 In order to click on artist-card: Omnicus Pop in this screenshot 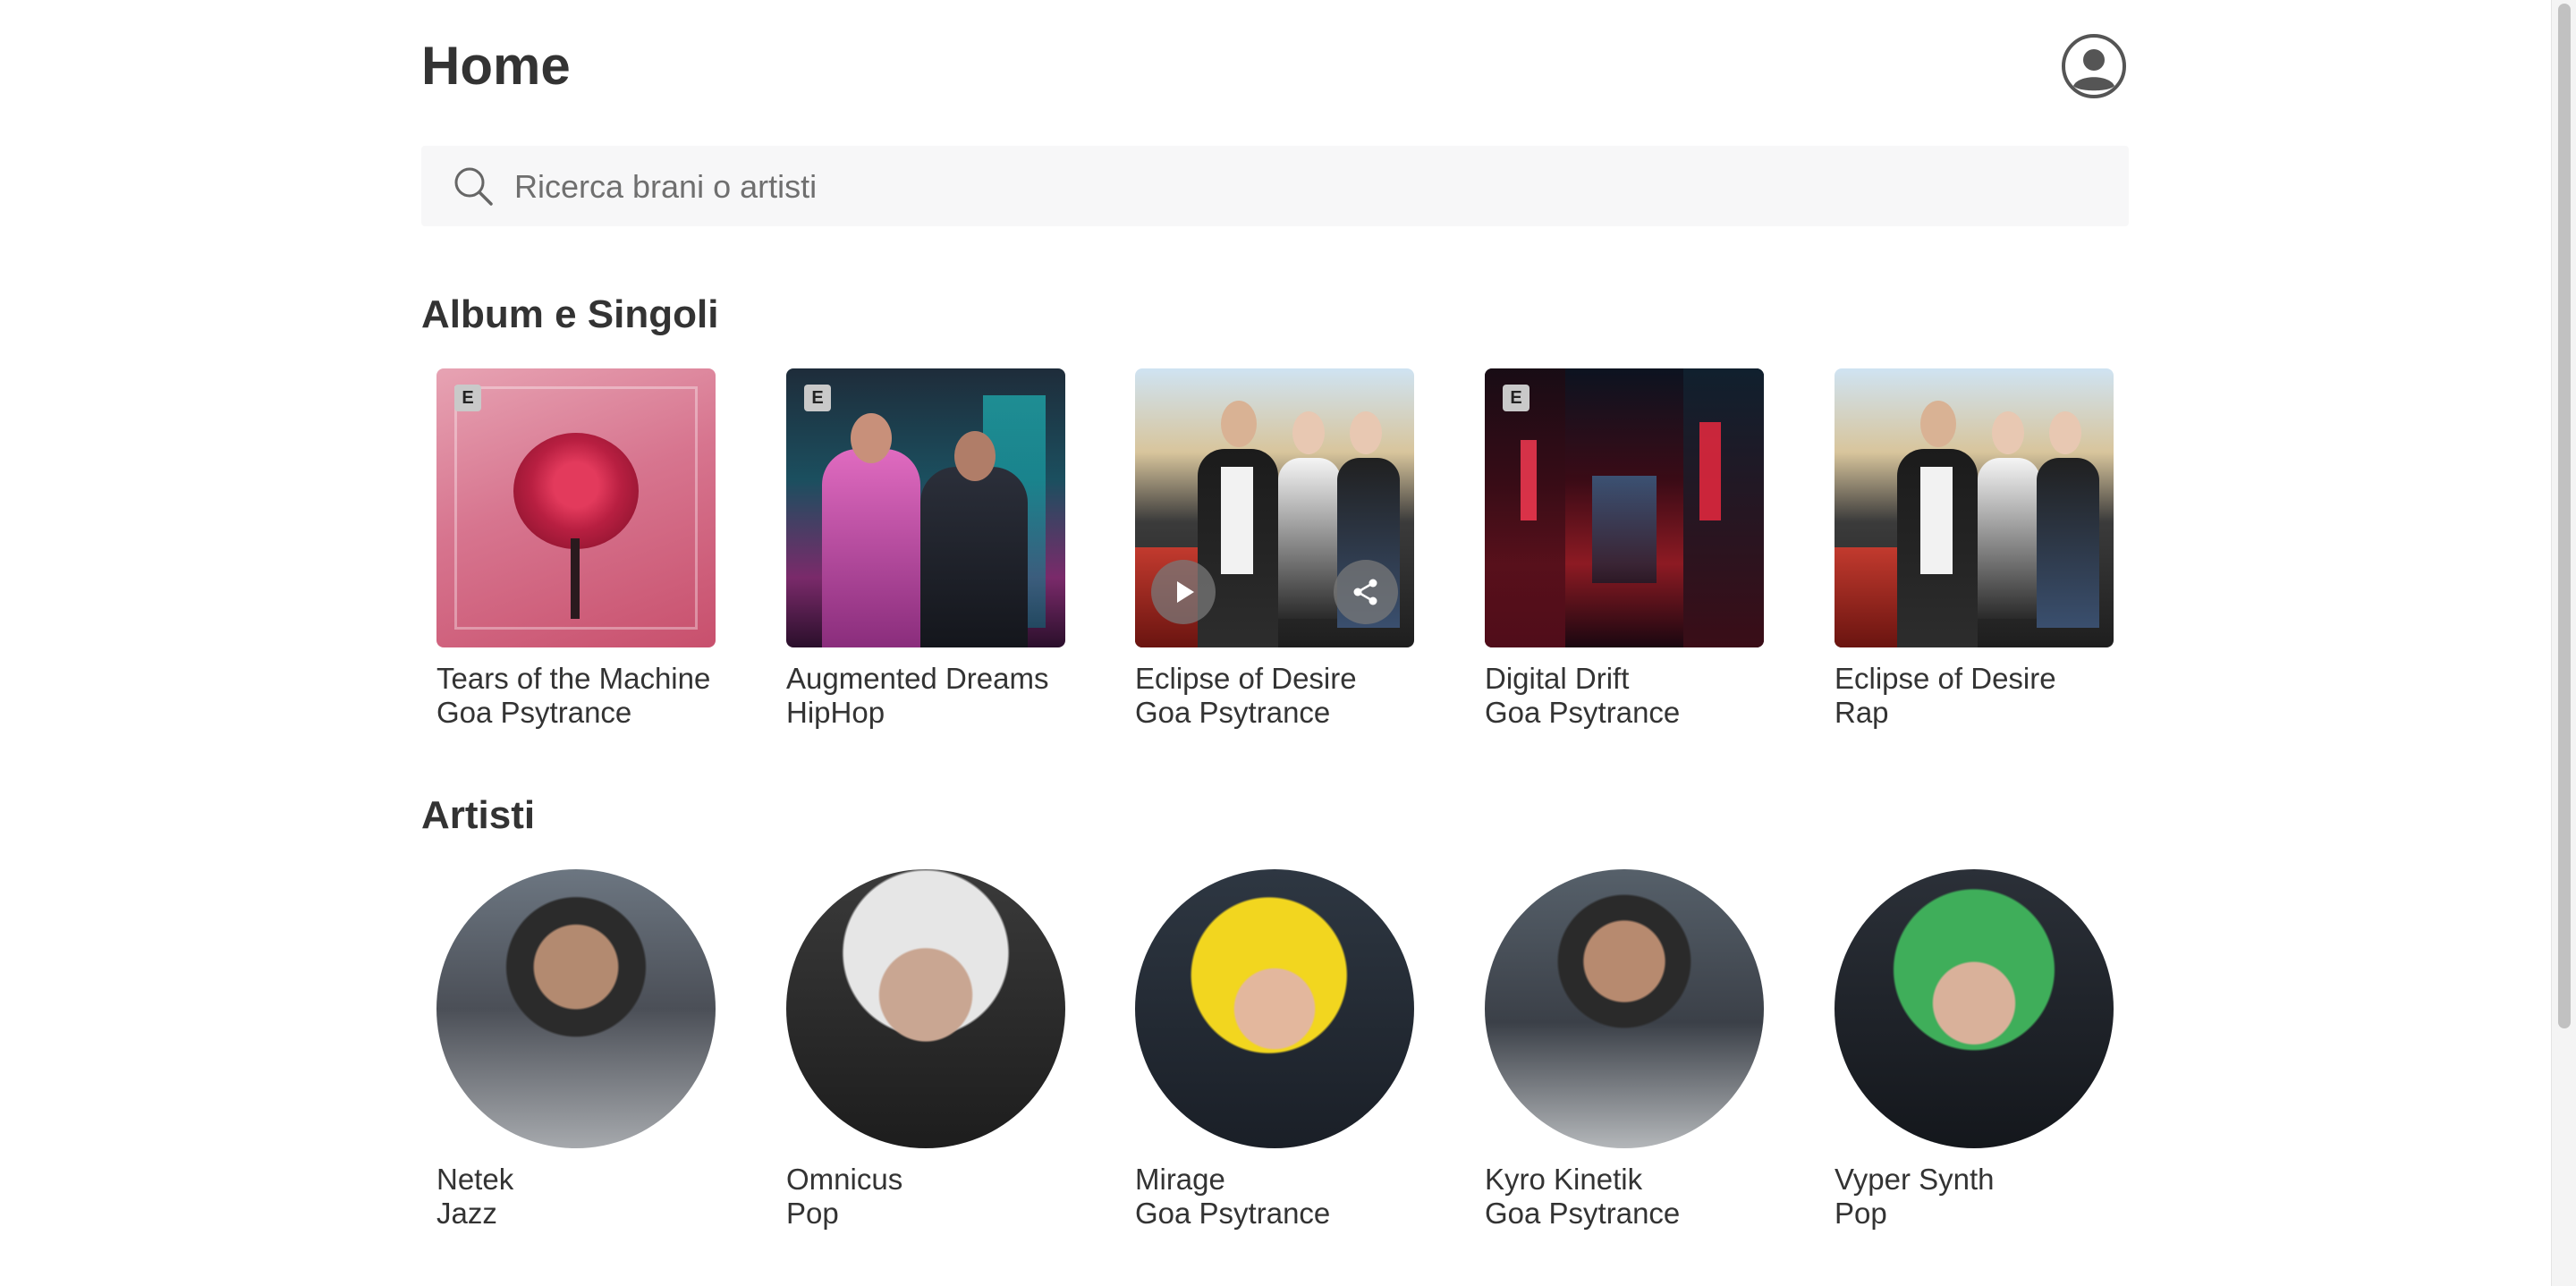, I will do `click(925, 1050)`.